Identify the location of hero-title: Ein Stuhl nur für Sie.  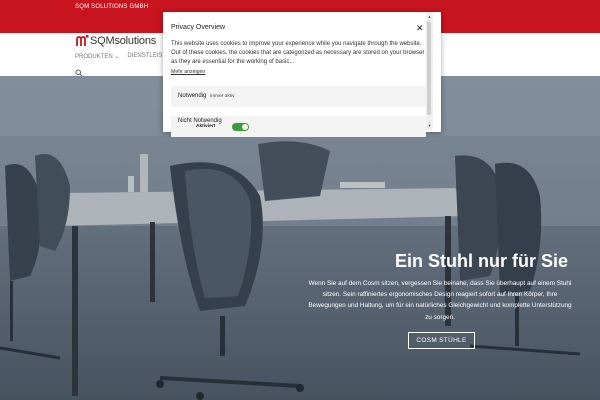
(481, 261).